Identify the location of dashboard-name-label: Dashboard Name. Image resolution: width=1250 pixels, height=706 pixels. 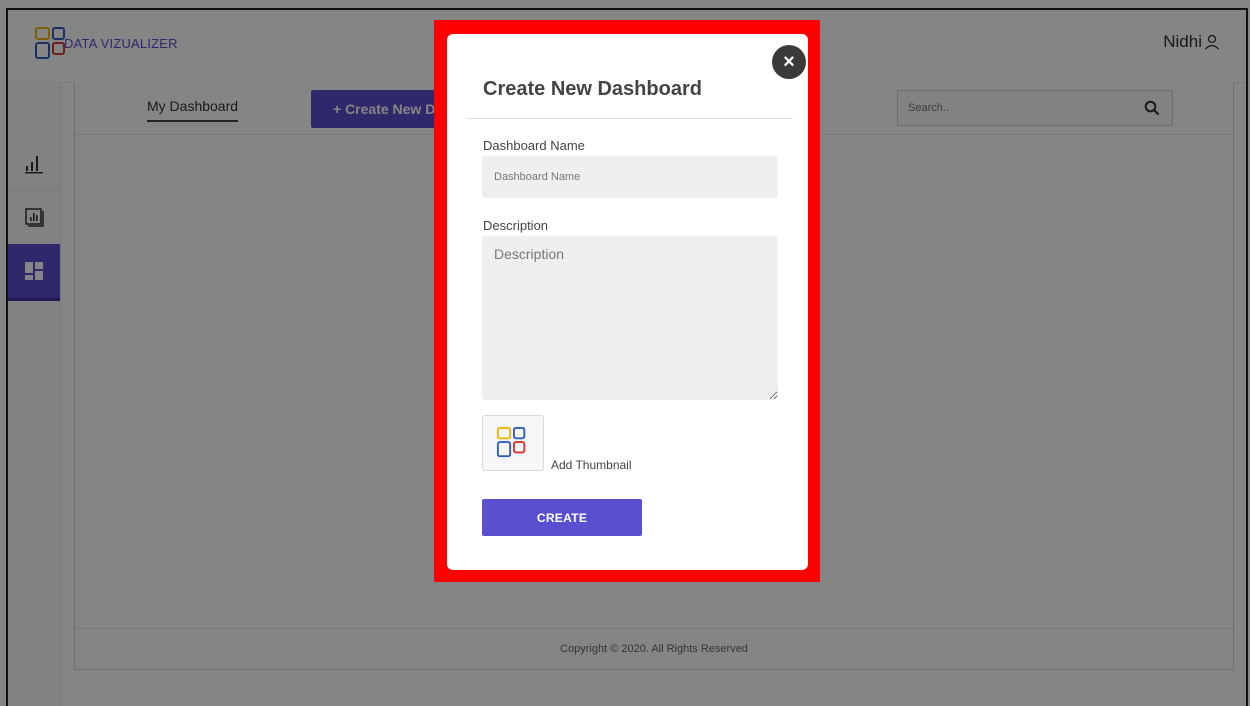
(534, 145).